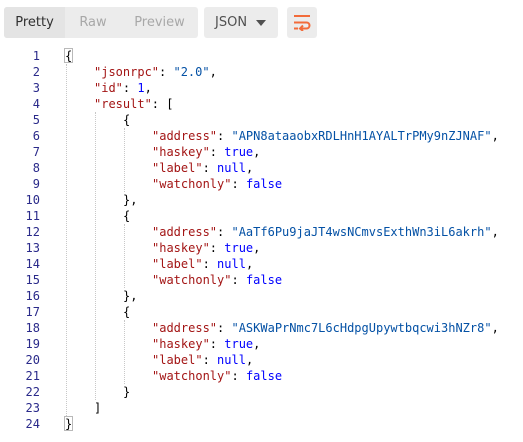 This screenshot has width=523, height=442. What do you see at coordinates (34, 22) in the screenshot?
I see `tab-pretty: Pretty` at bounding box center [34, 22].